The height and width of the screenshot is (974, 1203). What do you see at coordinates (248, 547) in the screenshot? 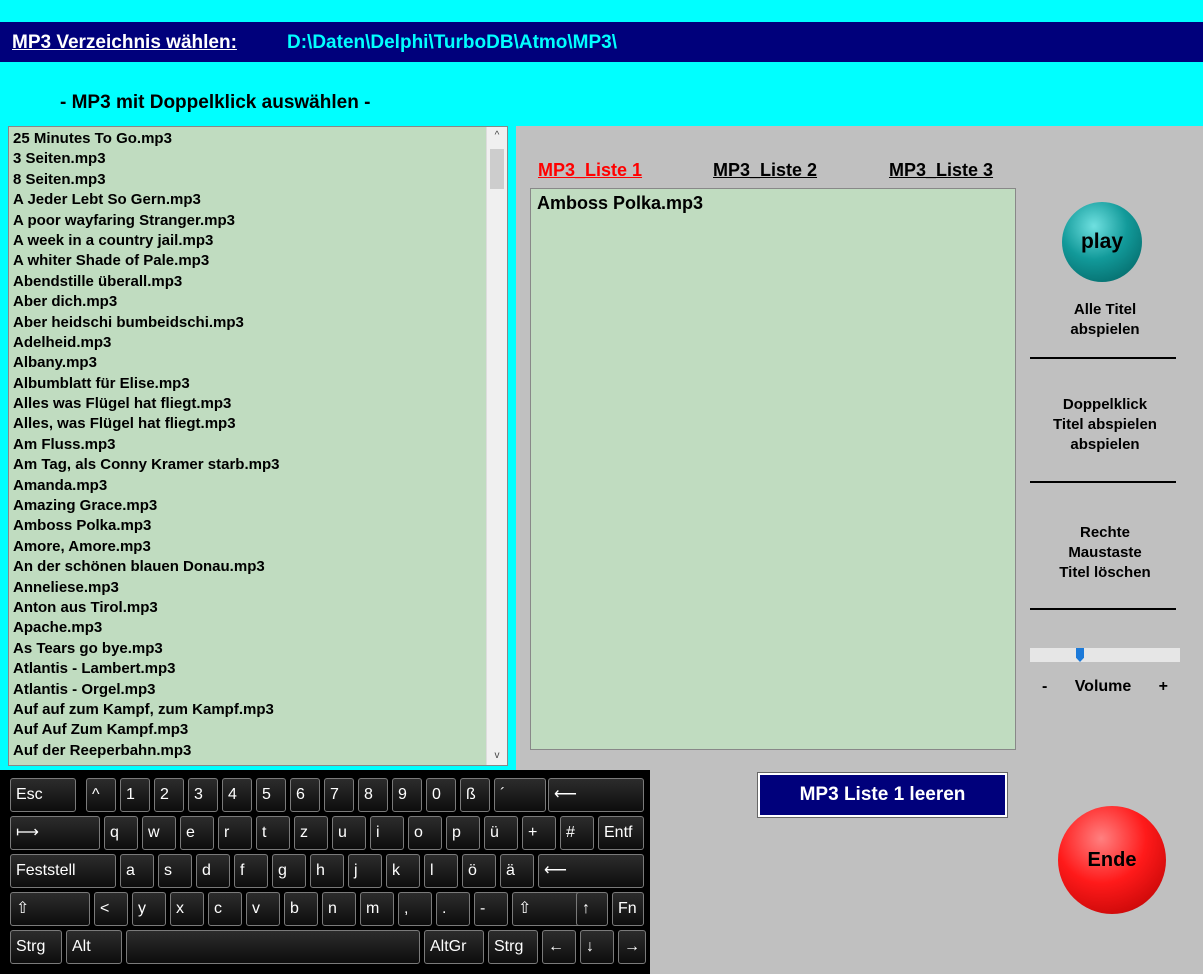
I see `file-list-item: Amore, Amore.mp3` at bounding box center [248, 547].